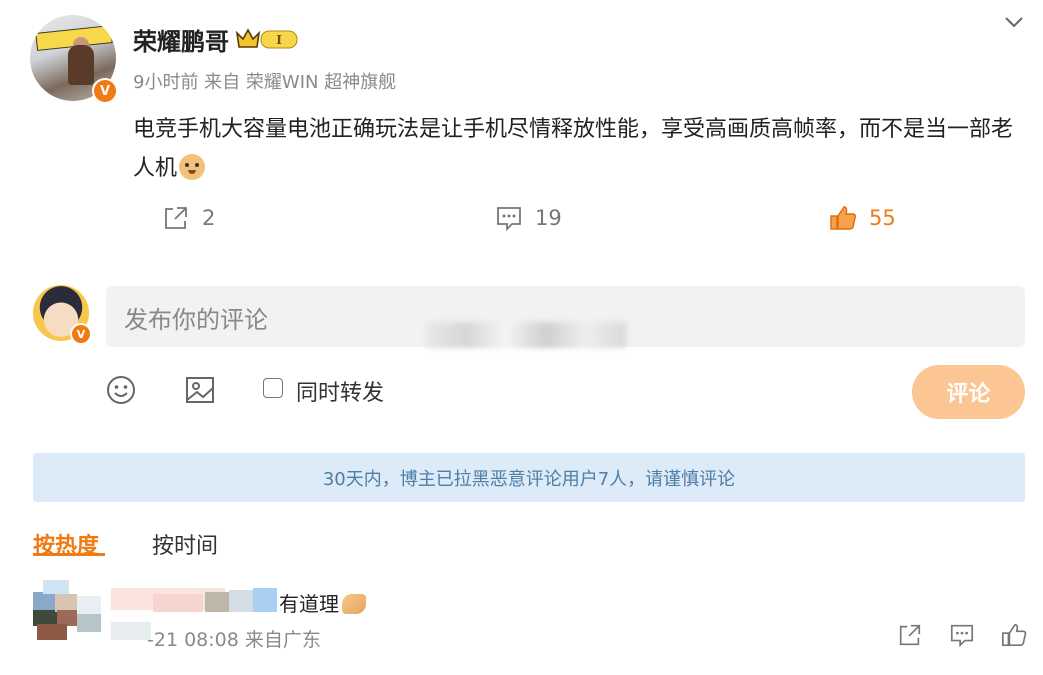 The image size is (1043, 675). I want to click on emoji-icon, so click(121, 390).